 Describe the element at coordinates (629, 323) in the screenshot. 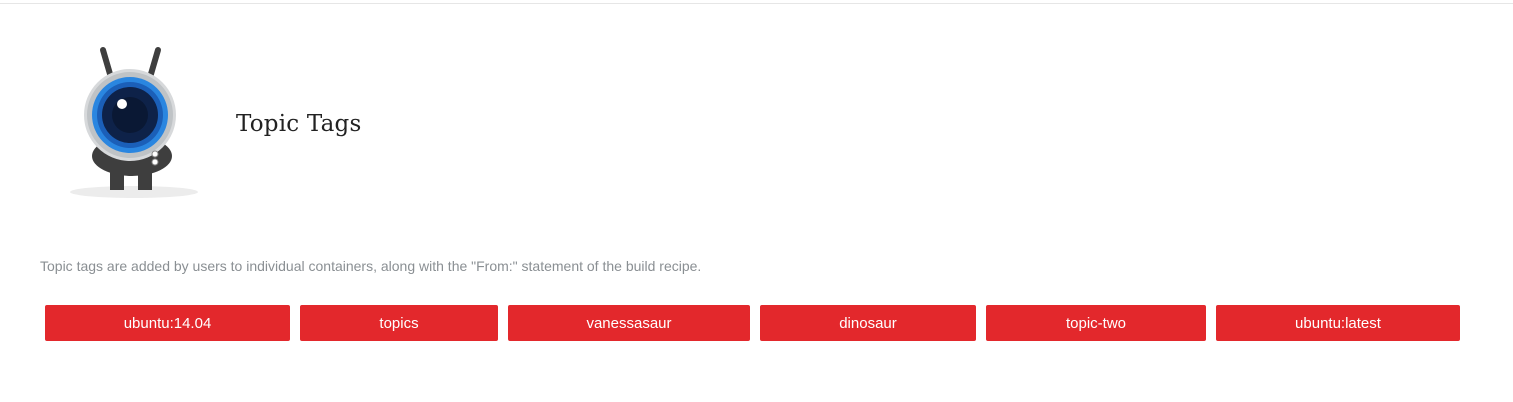

I see `tag-button-vanessasaur: vanessasaur` at that location.